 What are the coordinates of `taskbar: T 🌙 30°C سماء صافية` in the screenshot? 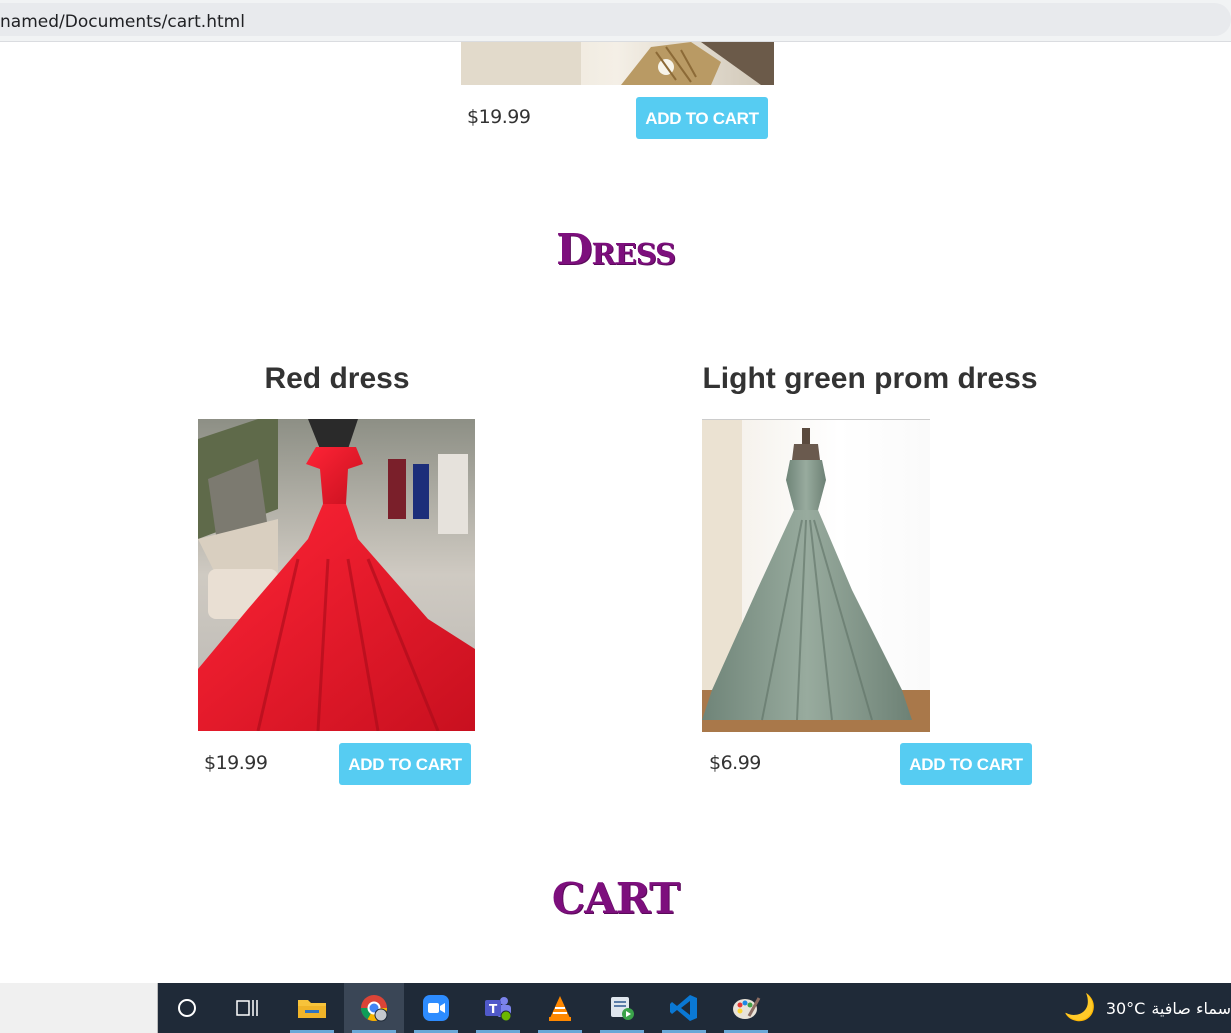 It's located at (615, 1008).